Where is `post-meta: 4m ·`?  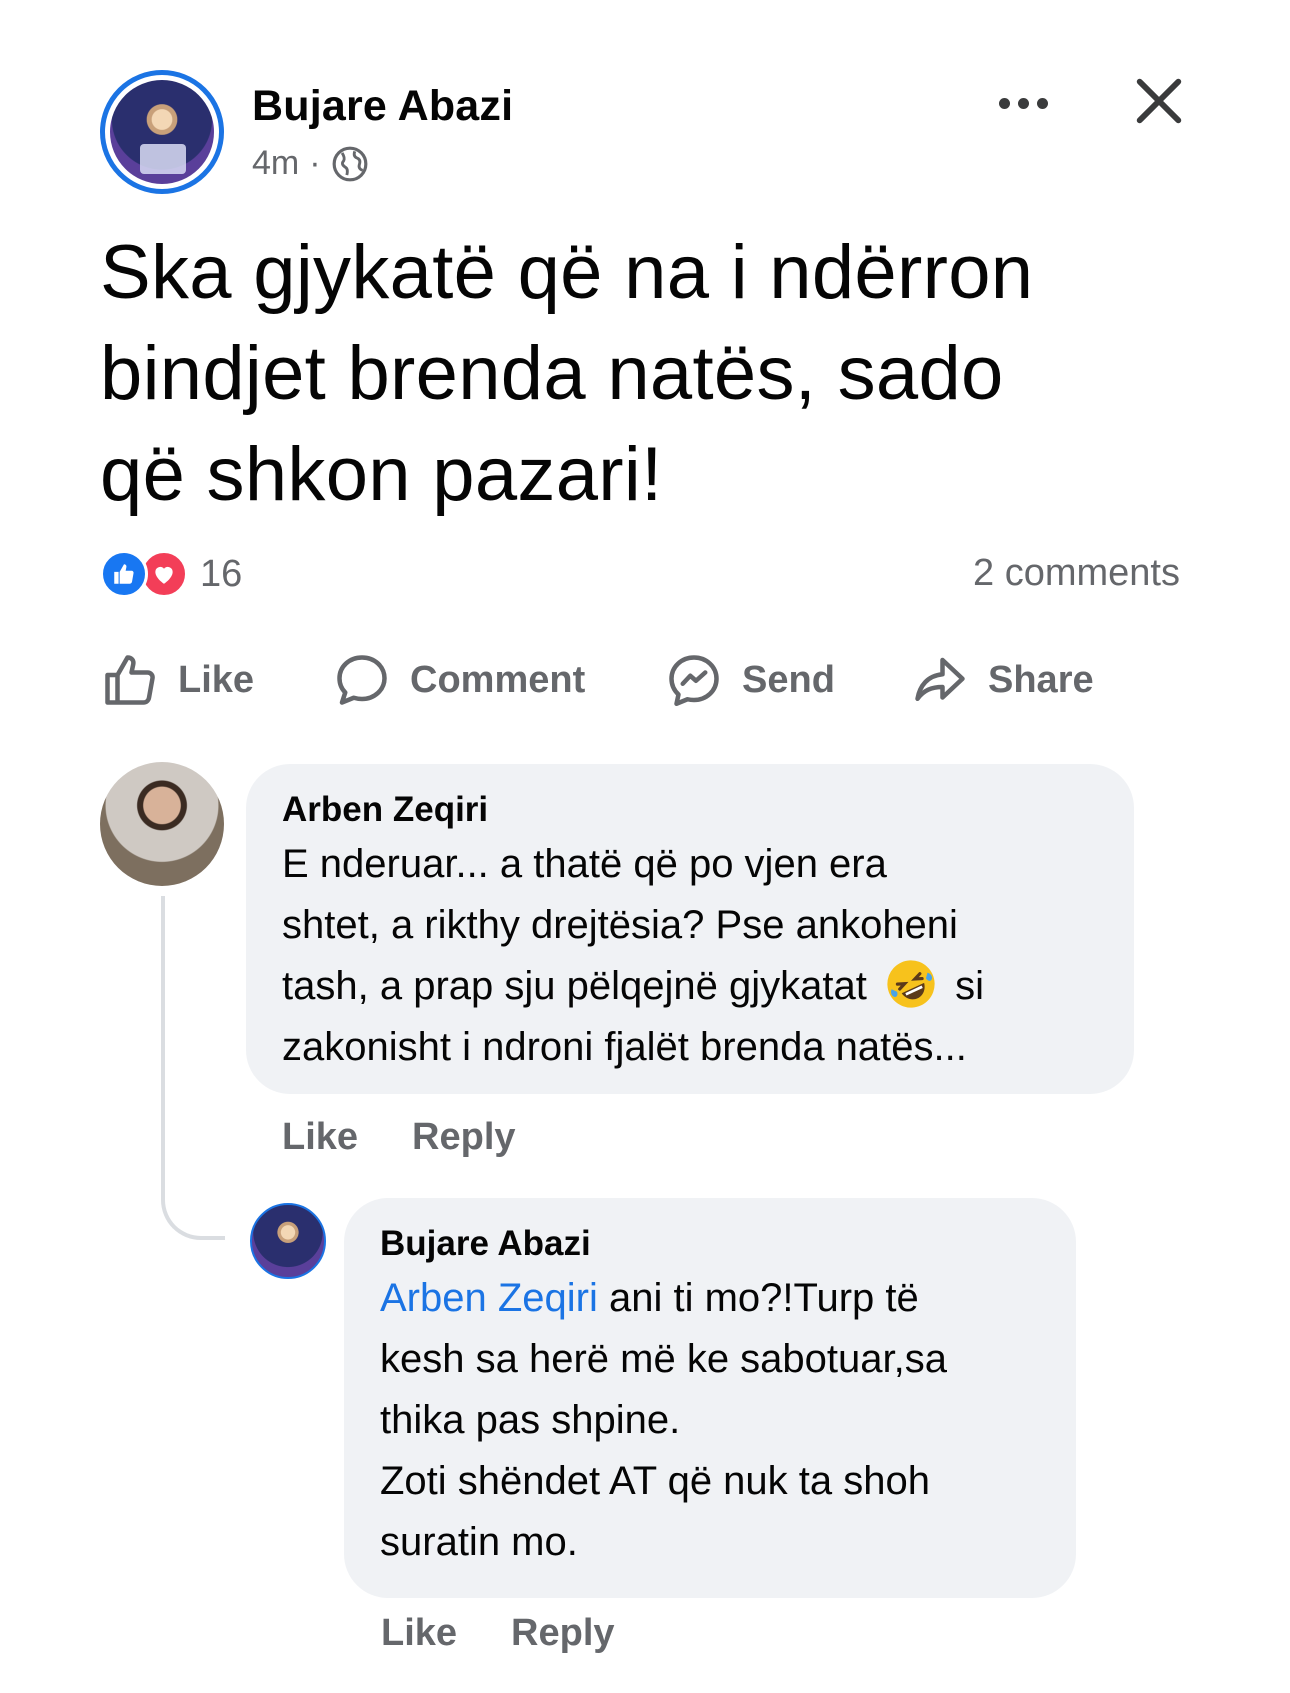
post-meta: 4m · is located at coordinates (310, 163).